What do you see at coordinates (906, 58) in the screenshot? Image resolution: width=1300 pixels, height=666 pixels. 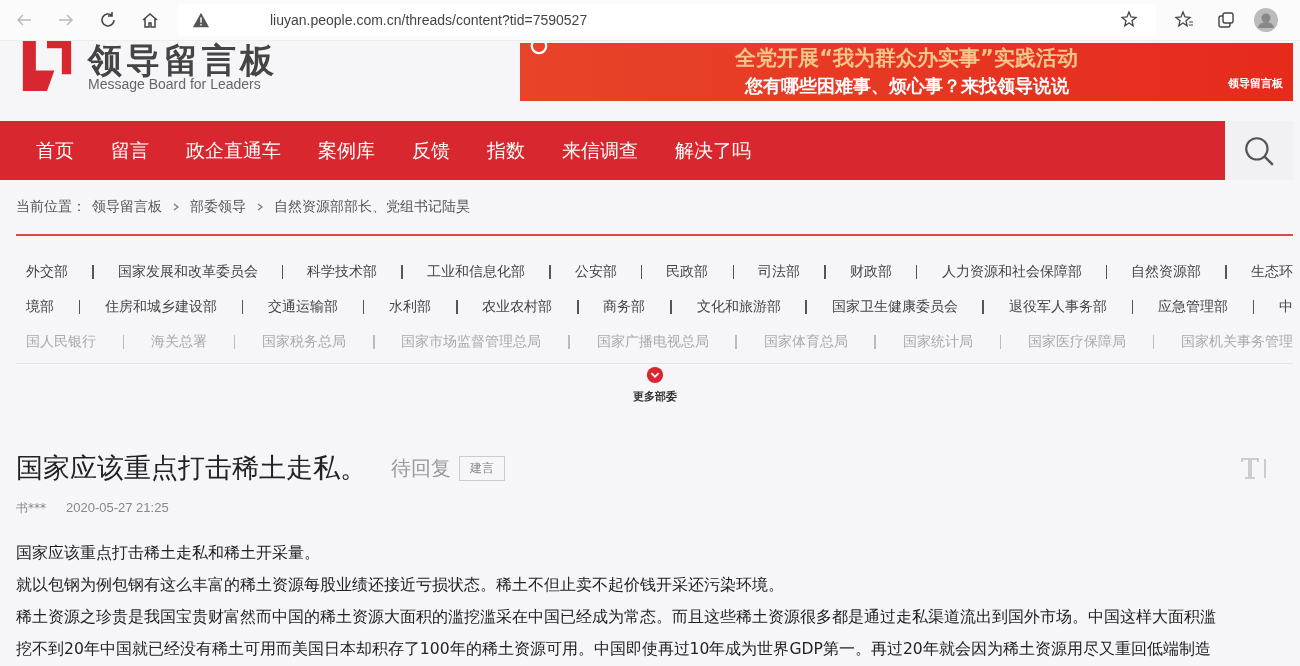 I see `banner-headline: 全党开展“我为群众办实事”实践活动` at bounding box center [906, 58].